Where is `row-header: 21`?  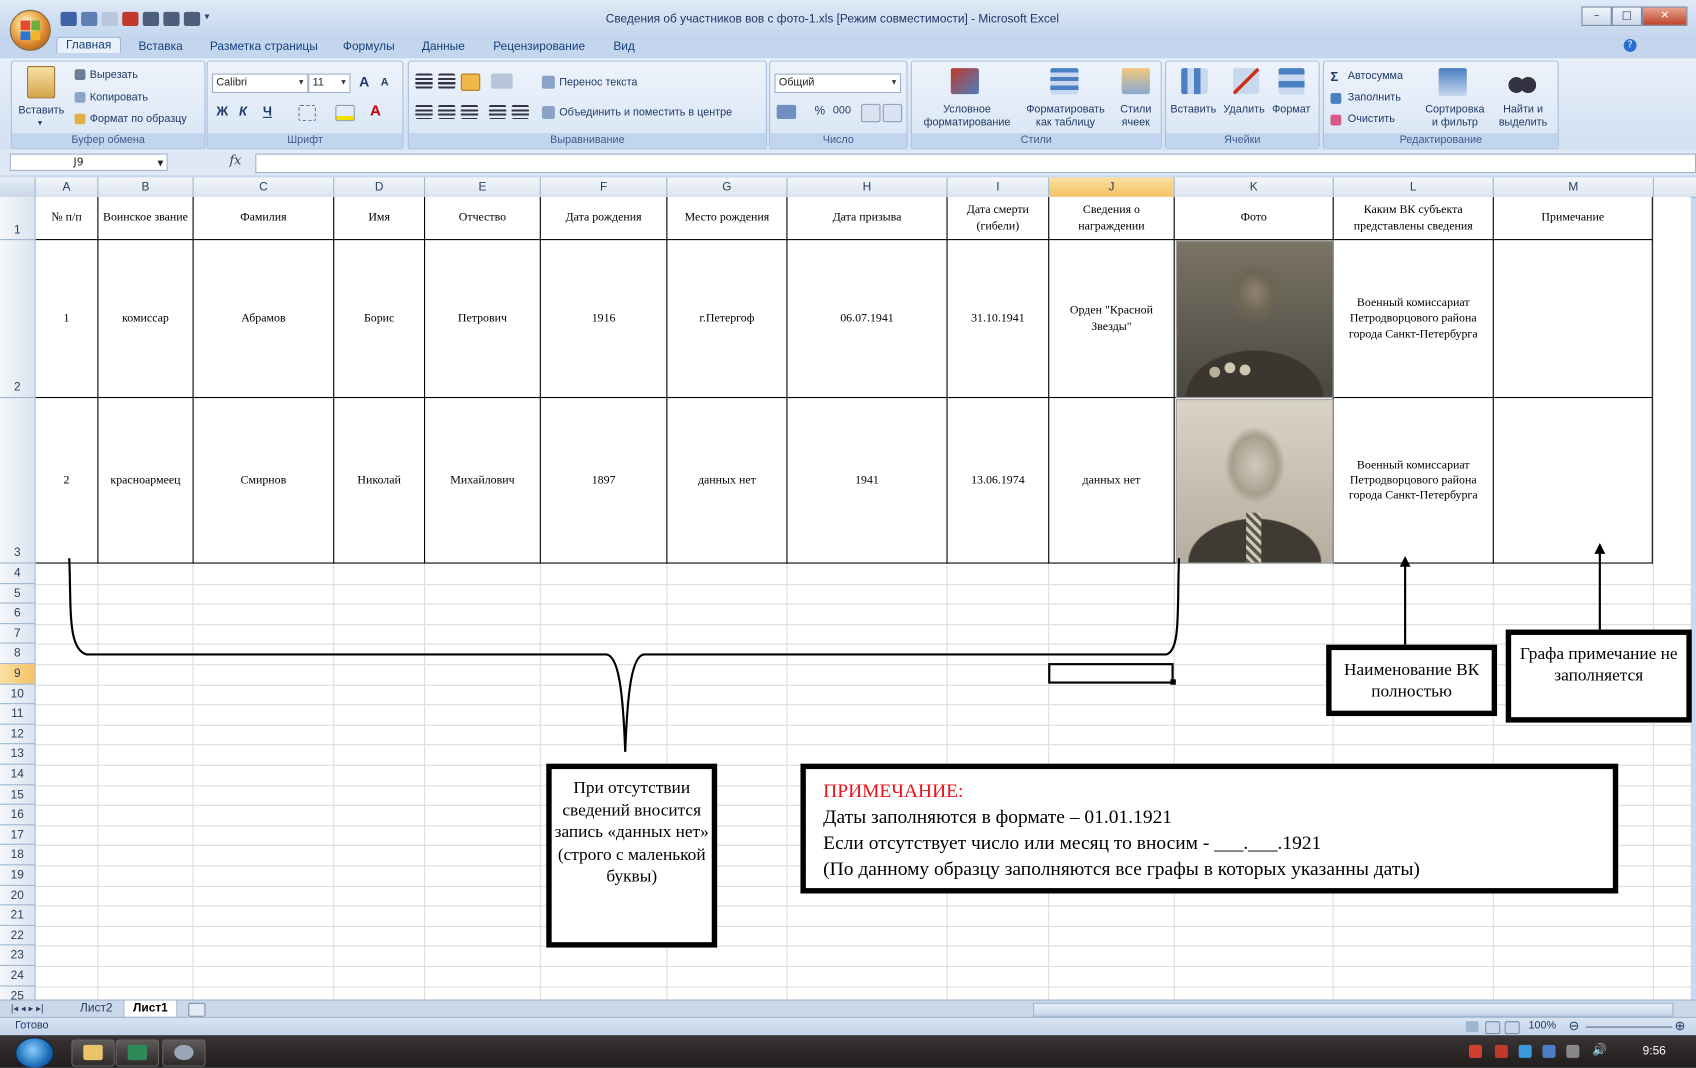 row-header: 21 is located at coordinates (17, 916).